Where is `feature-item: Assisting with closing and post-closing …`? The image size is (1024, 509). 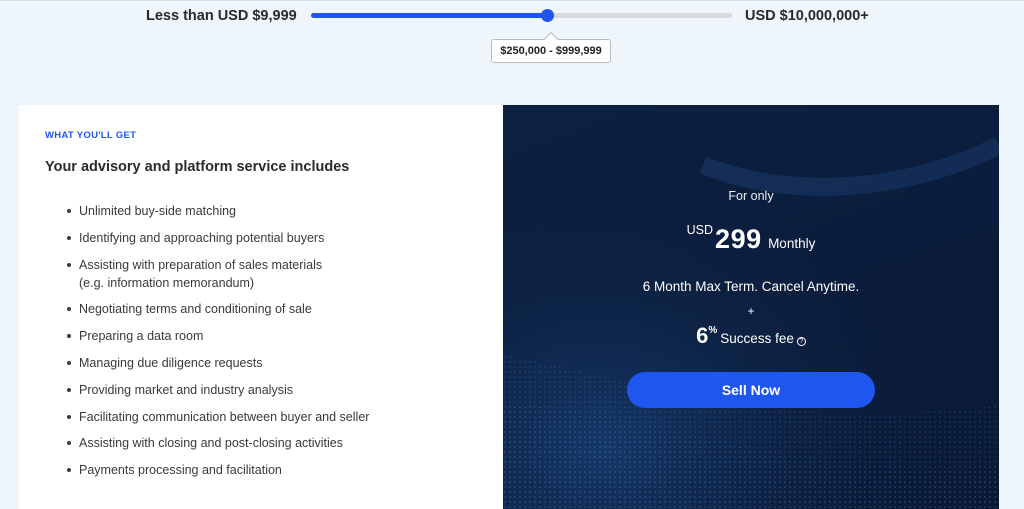
feature-item: Assisting with closing and post-closing … is located at coordinates (277, 443).